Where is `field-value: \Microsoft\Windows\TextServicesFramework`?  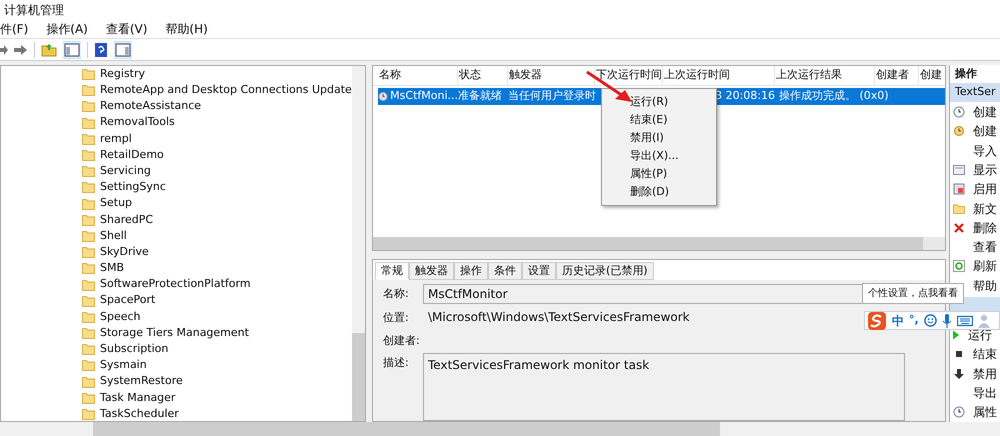 field-value: \Microsoft\Windows\TextServicesFramework is located at coordinates (558, 317).